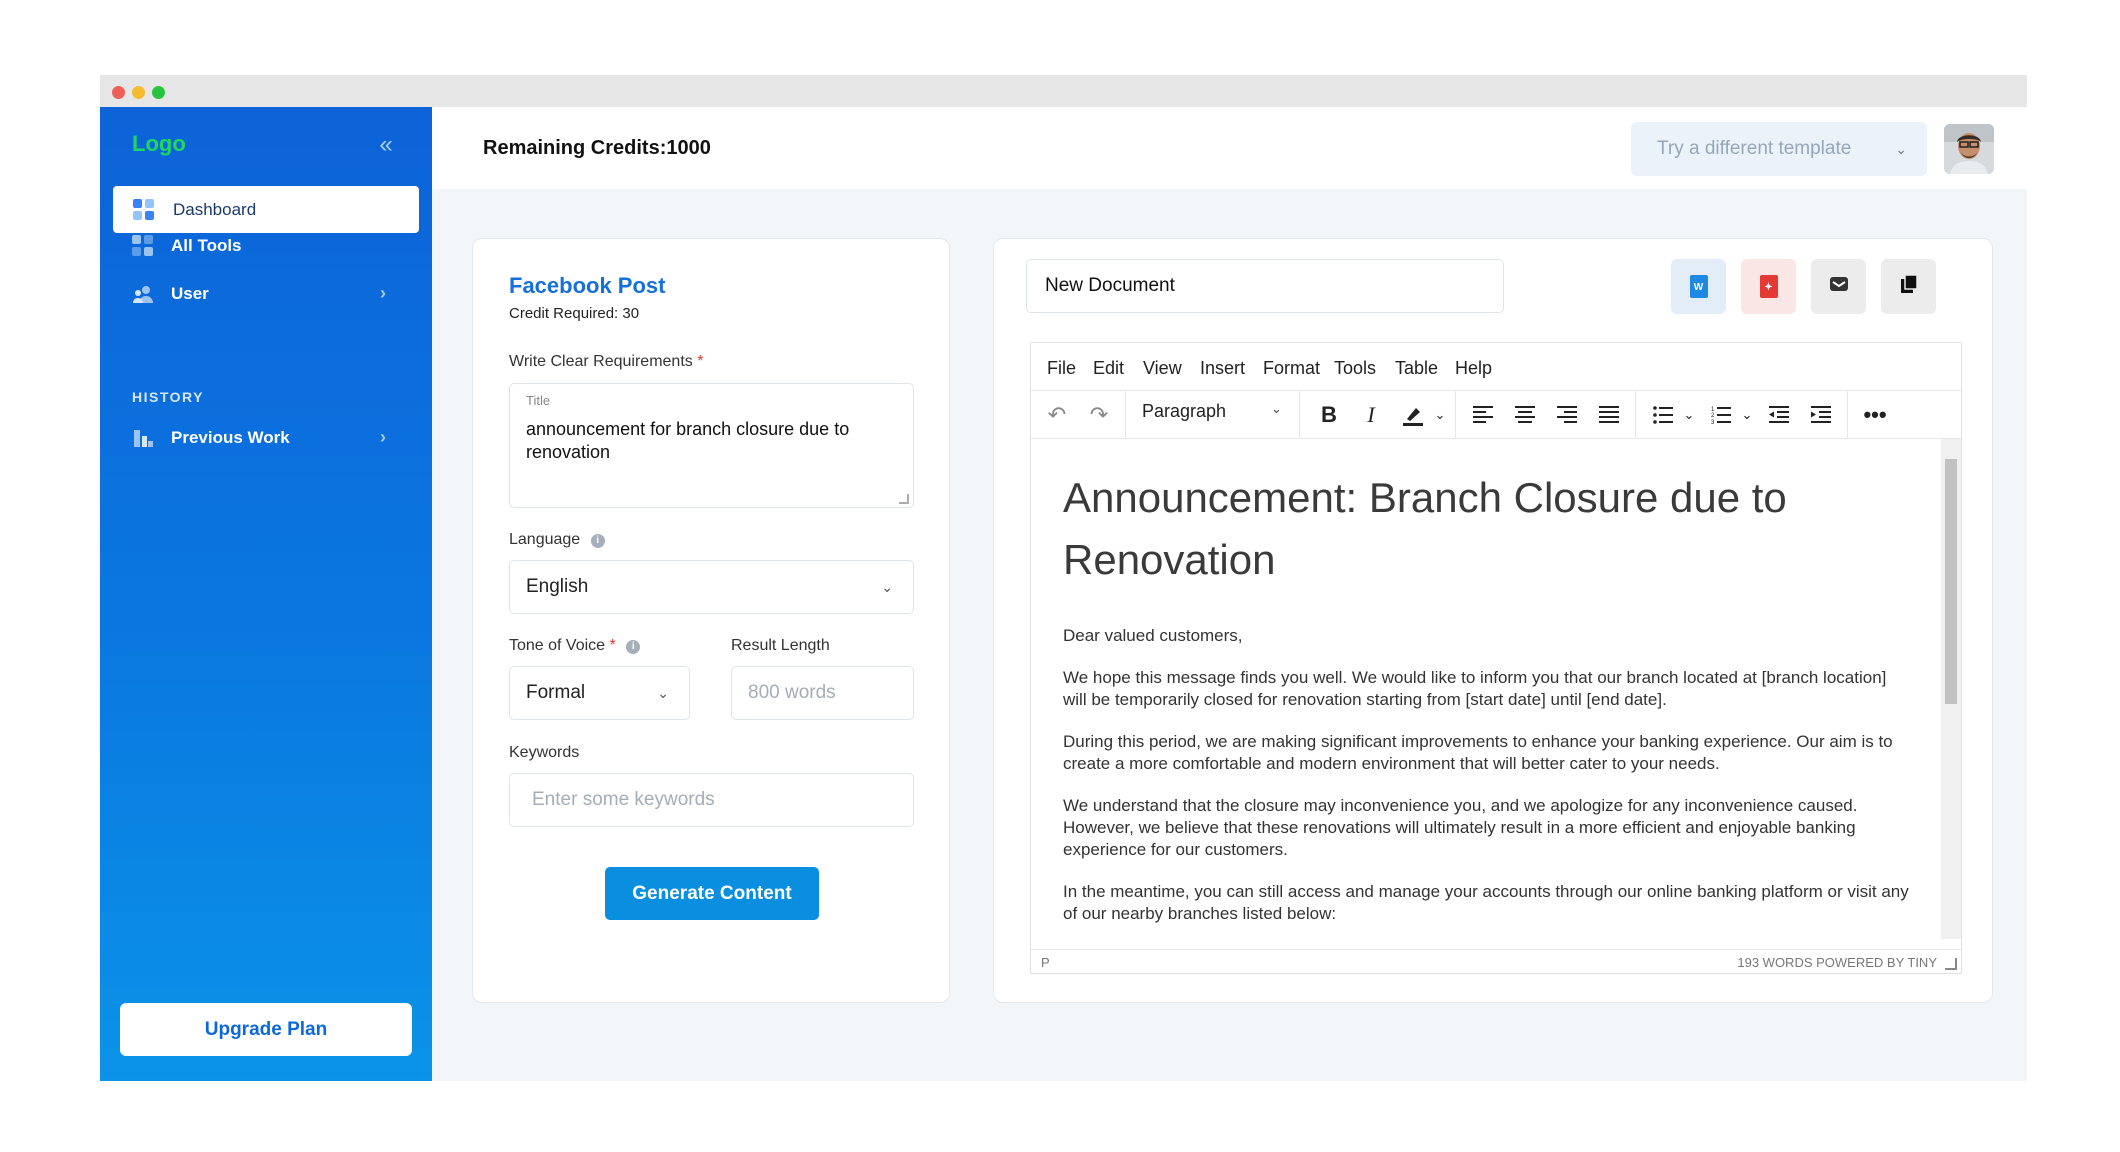 The width and height of the screenshot is (2120, 1152). What do you see at coordinates (1162, 368) in the screenshot?
I see `menu-view: View` at bounding box center [1162, 368].